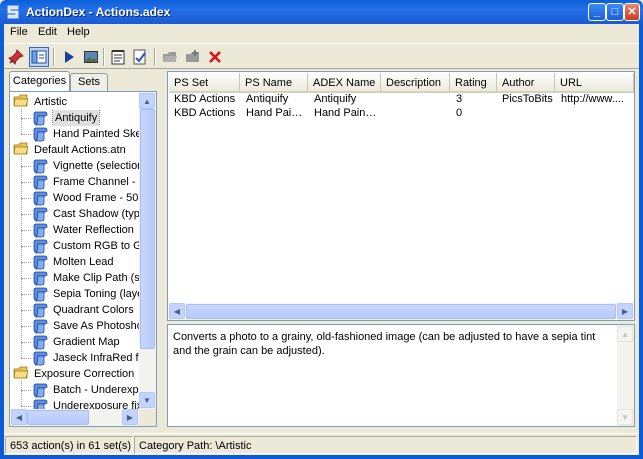  What do you see at coordinates (321, 12) in the screenshot?
I see `title-bar: ActionDex - Actions.adex _ □ ✕` at bounding box center [321, 12].